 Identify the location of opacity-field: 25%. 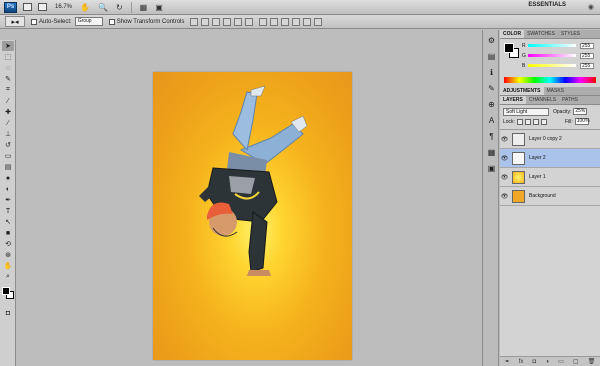
(580, 111).